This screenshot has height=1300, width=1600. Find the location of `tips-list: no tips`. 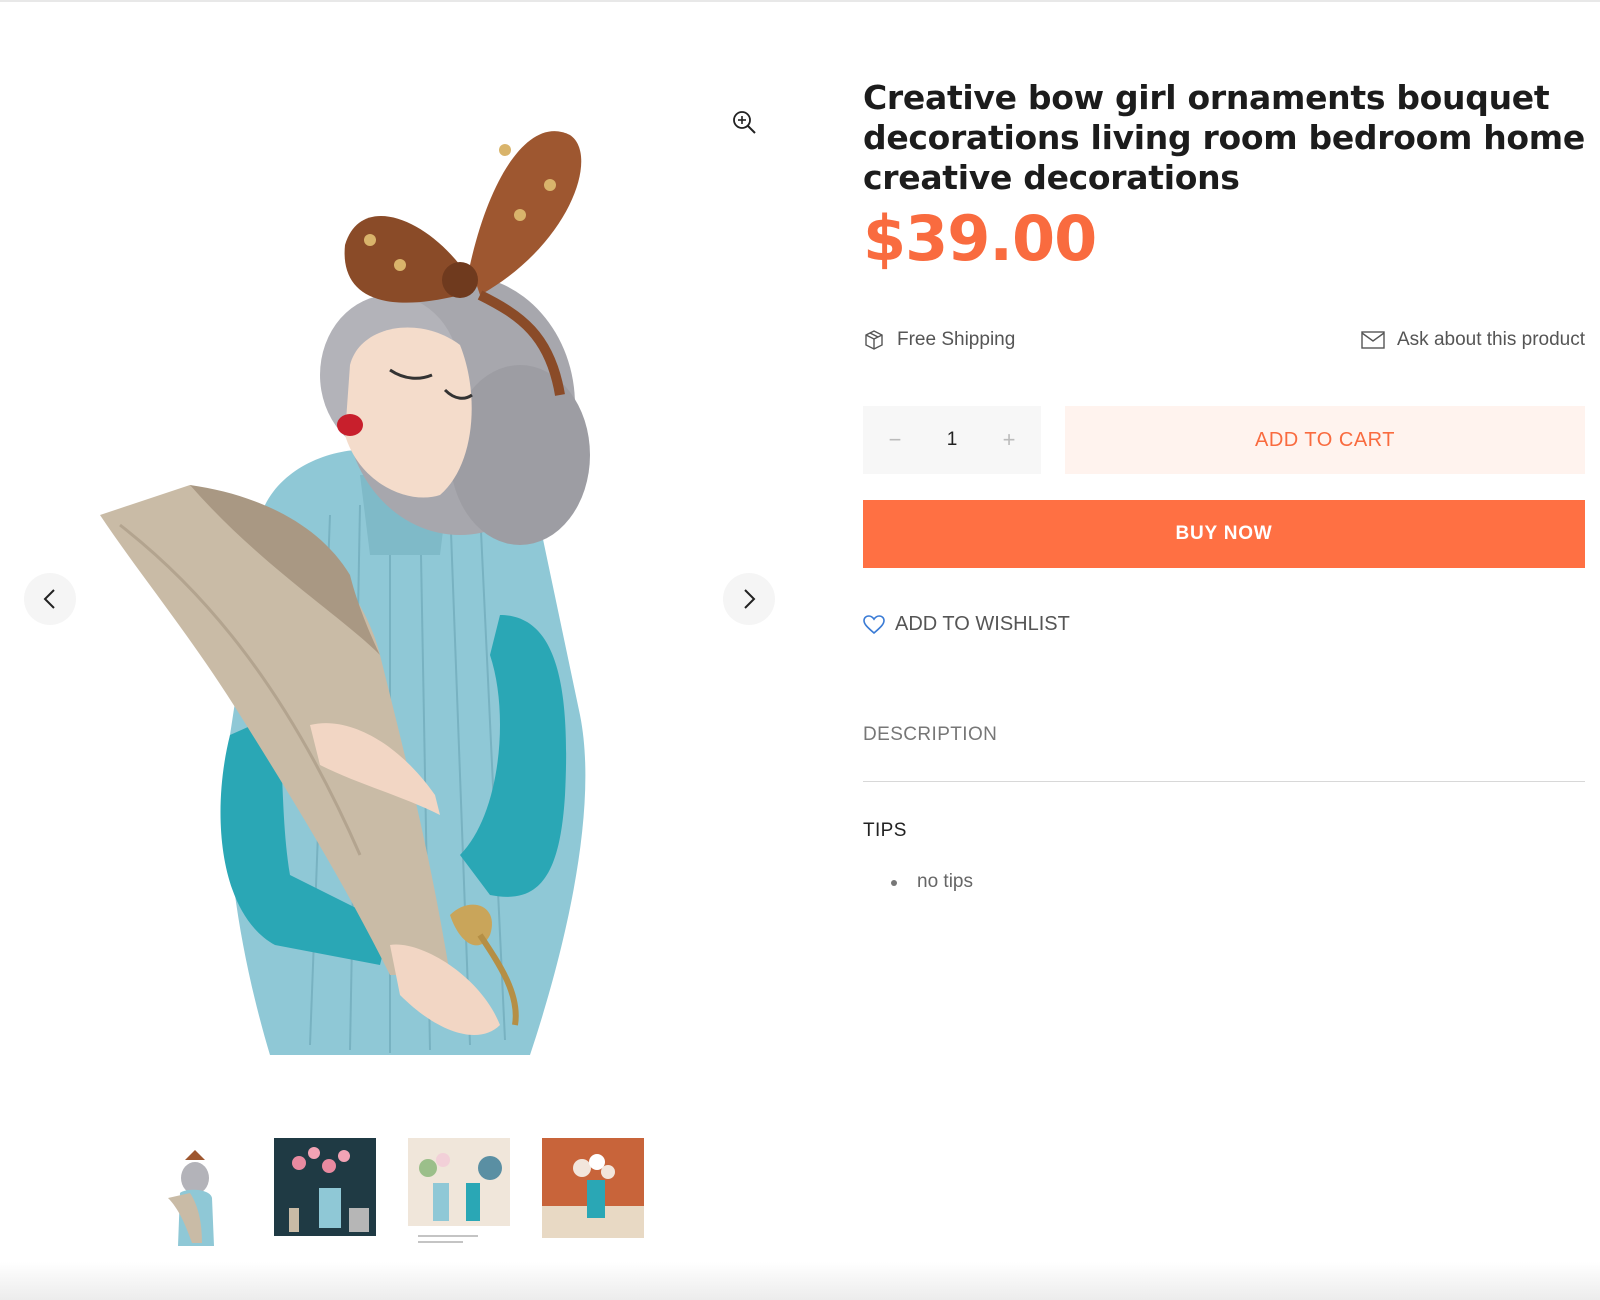

tips-list: no tips is located at coordinates (932, 882).